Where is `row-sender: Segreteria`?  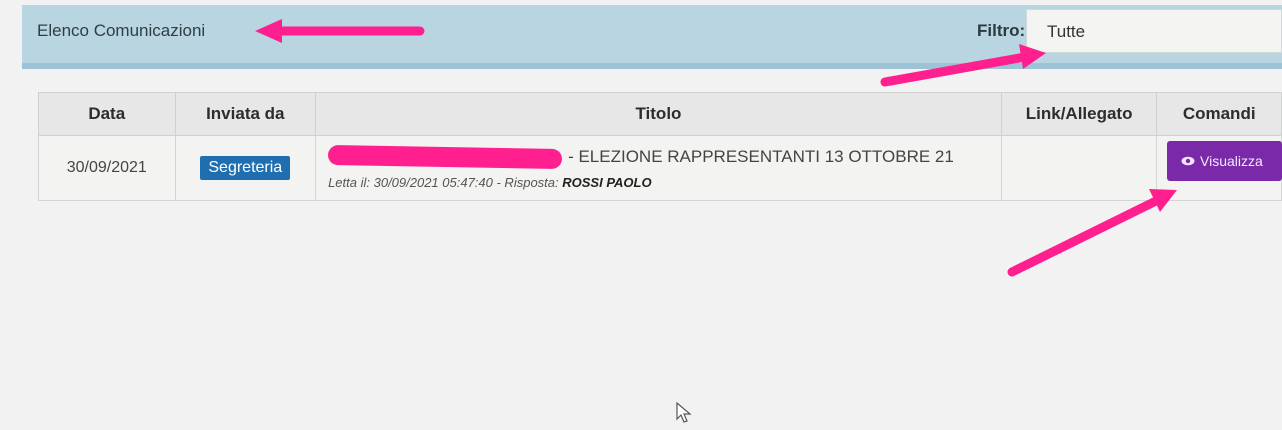
row-sender: Segreteria is located at coordinates (245, 168).